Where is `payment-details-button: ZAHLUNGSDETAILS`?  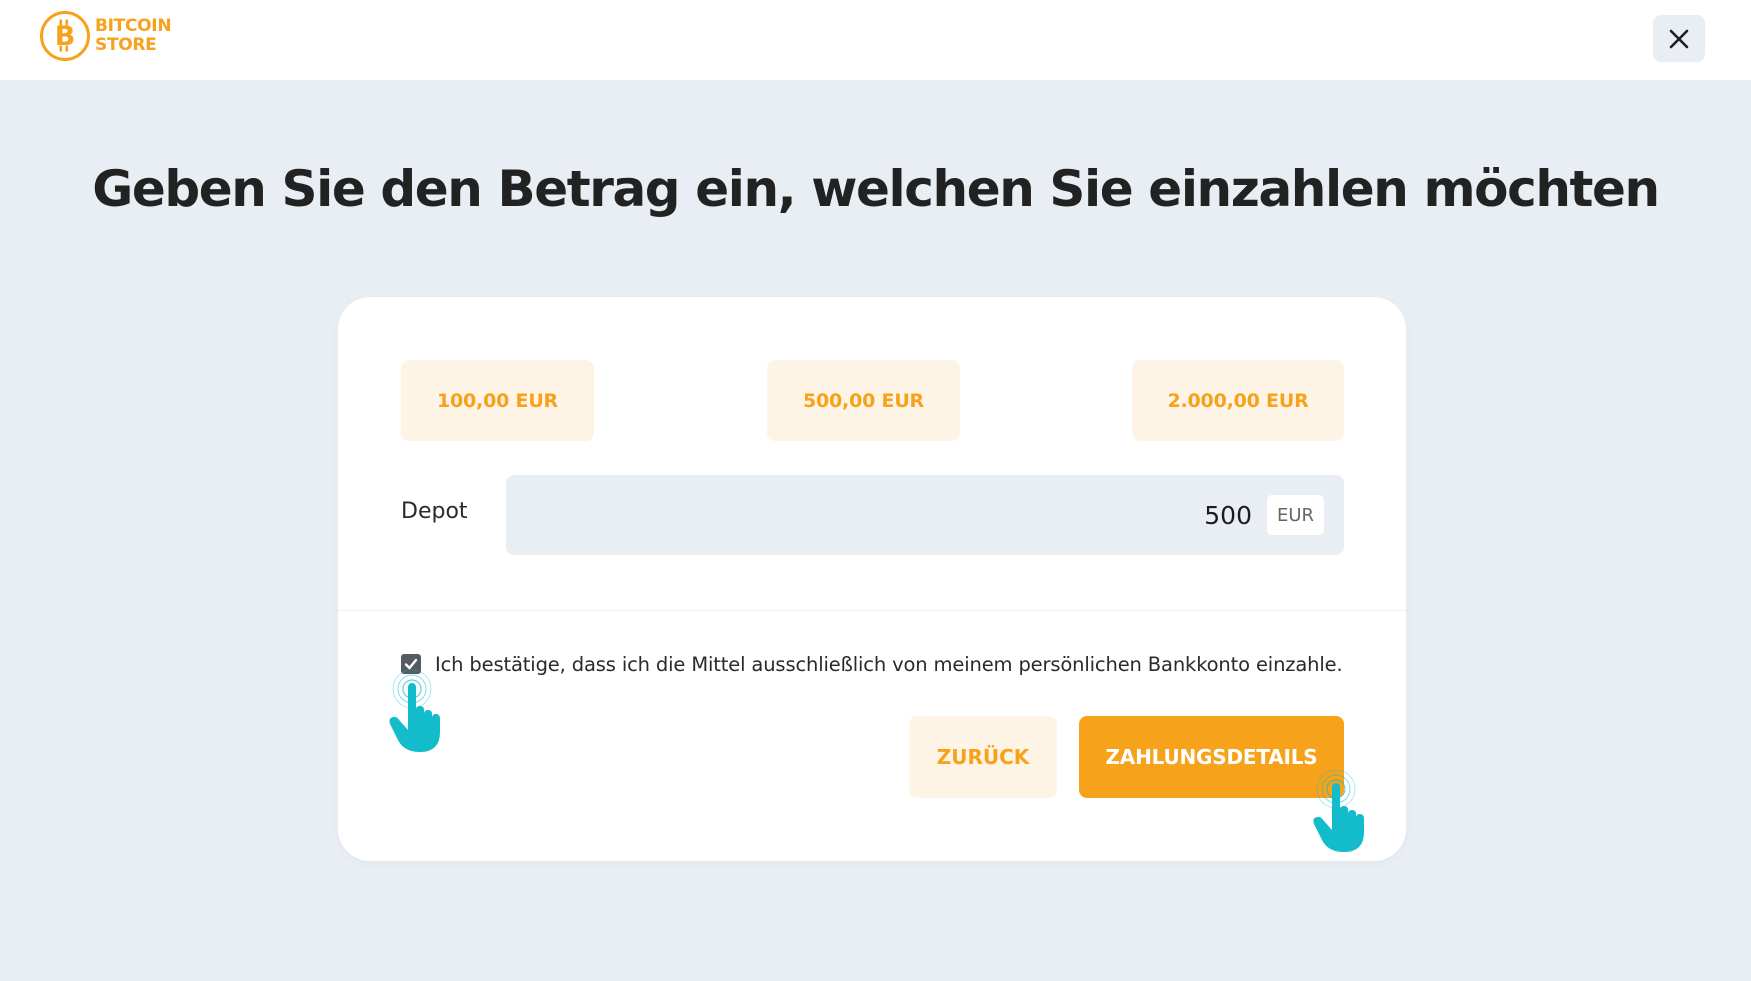
payment-details-button: ZAHLUNGSDETAILS is located at coordinates (1211, 757).